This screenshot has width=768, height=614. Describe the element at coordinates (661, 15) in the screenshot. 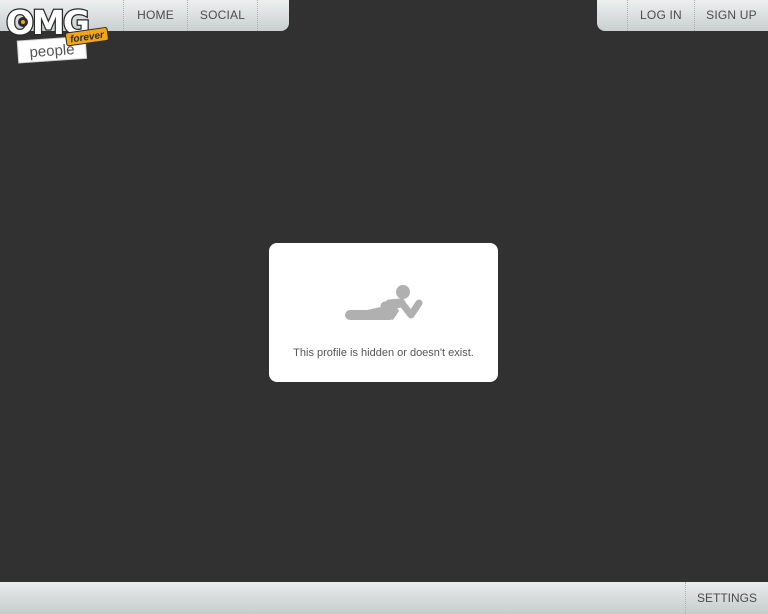

I see `log-in-link: LOG IN` at that location.